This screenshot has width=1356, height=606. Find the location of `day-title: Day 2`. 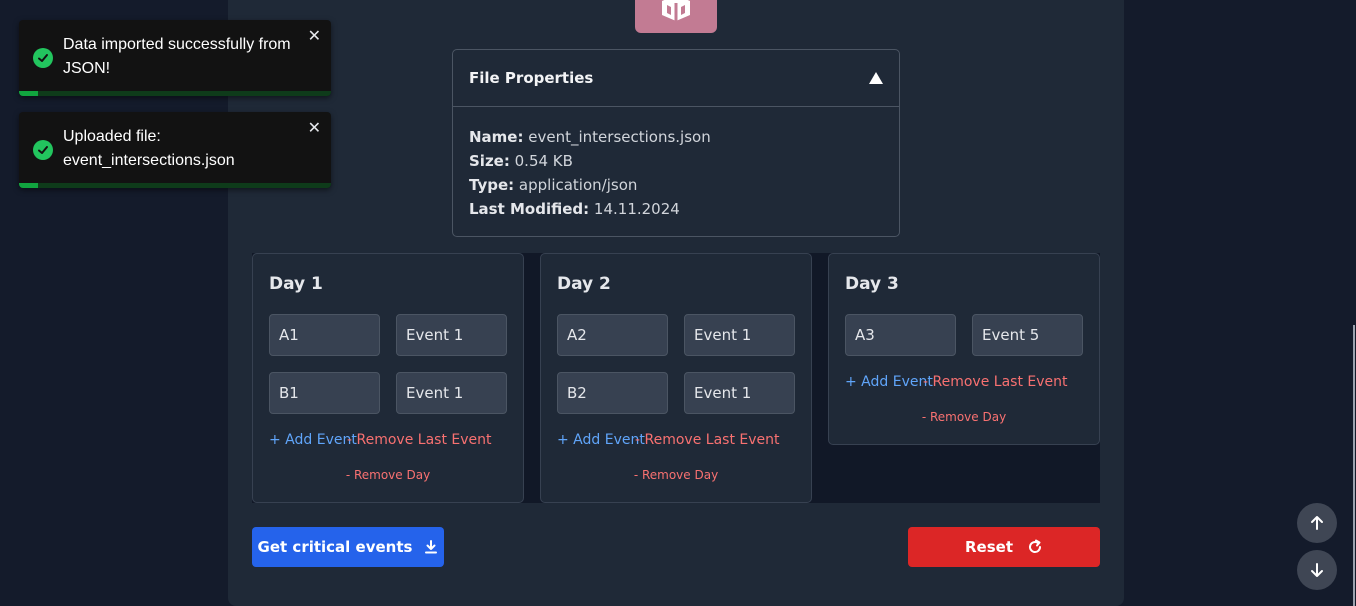

day-title: Day 2 is located at coordinates (584, 284).